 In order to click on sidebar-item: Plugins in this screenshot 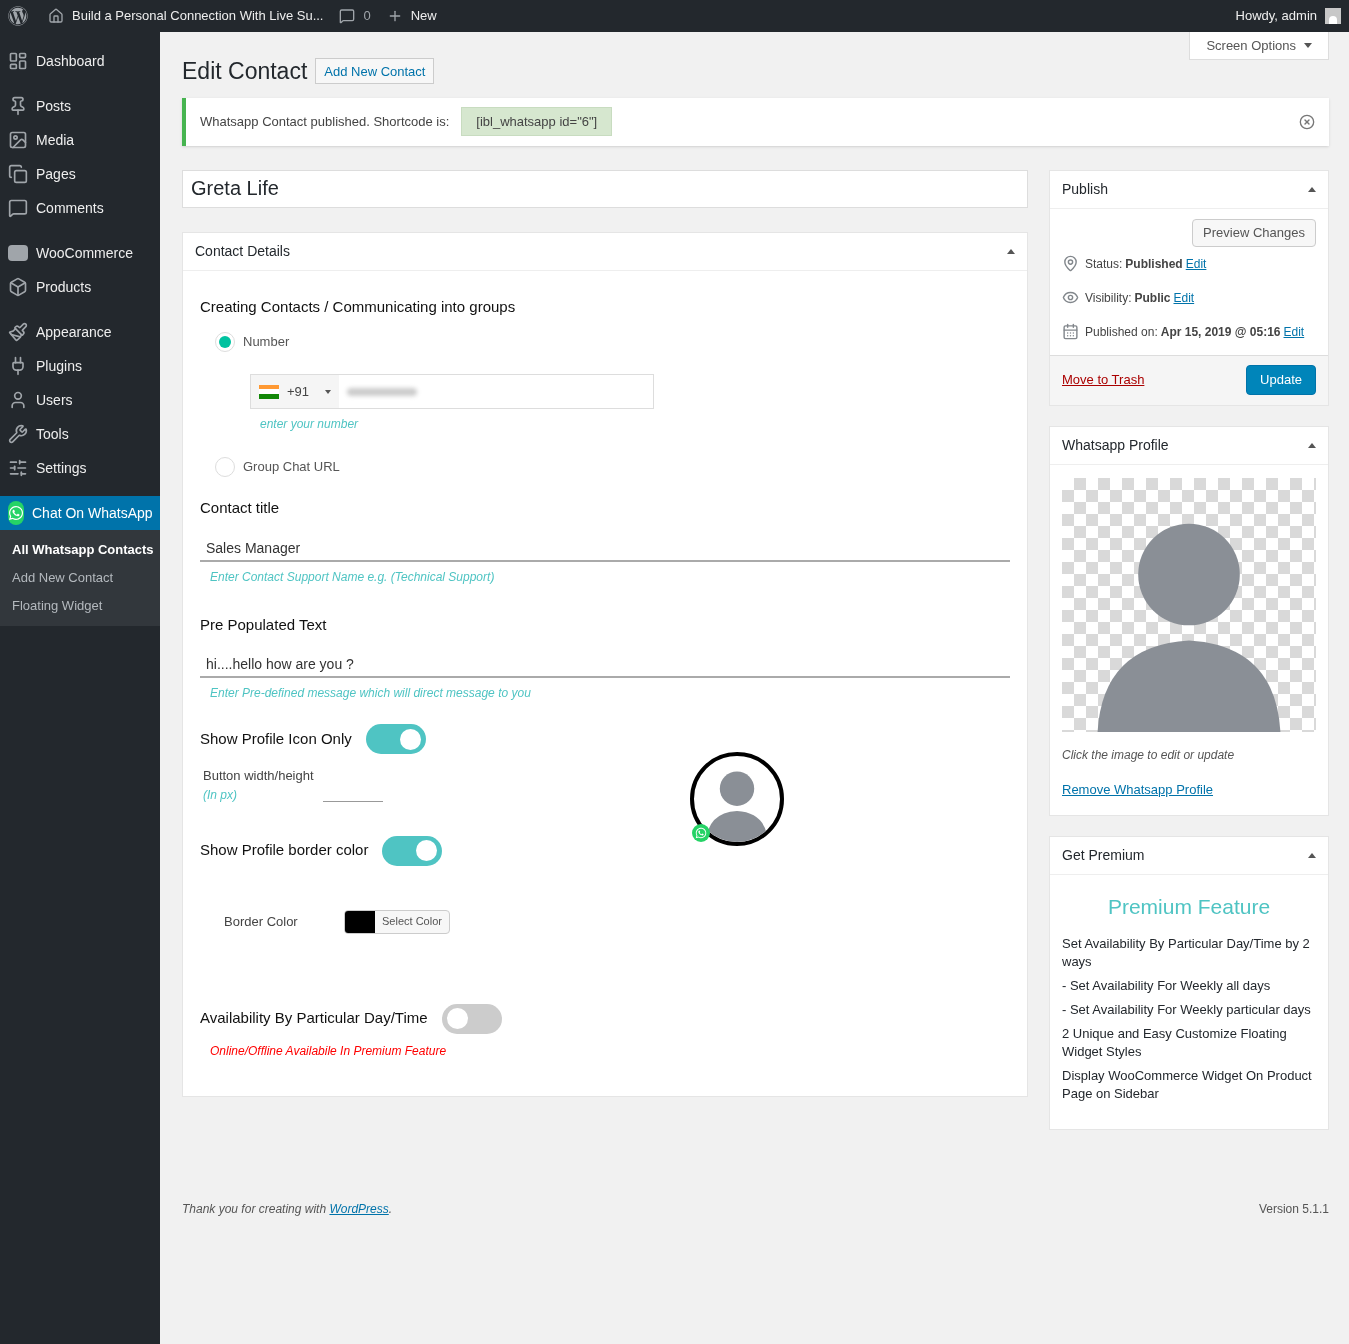, I will do `click(80, 366)`.